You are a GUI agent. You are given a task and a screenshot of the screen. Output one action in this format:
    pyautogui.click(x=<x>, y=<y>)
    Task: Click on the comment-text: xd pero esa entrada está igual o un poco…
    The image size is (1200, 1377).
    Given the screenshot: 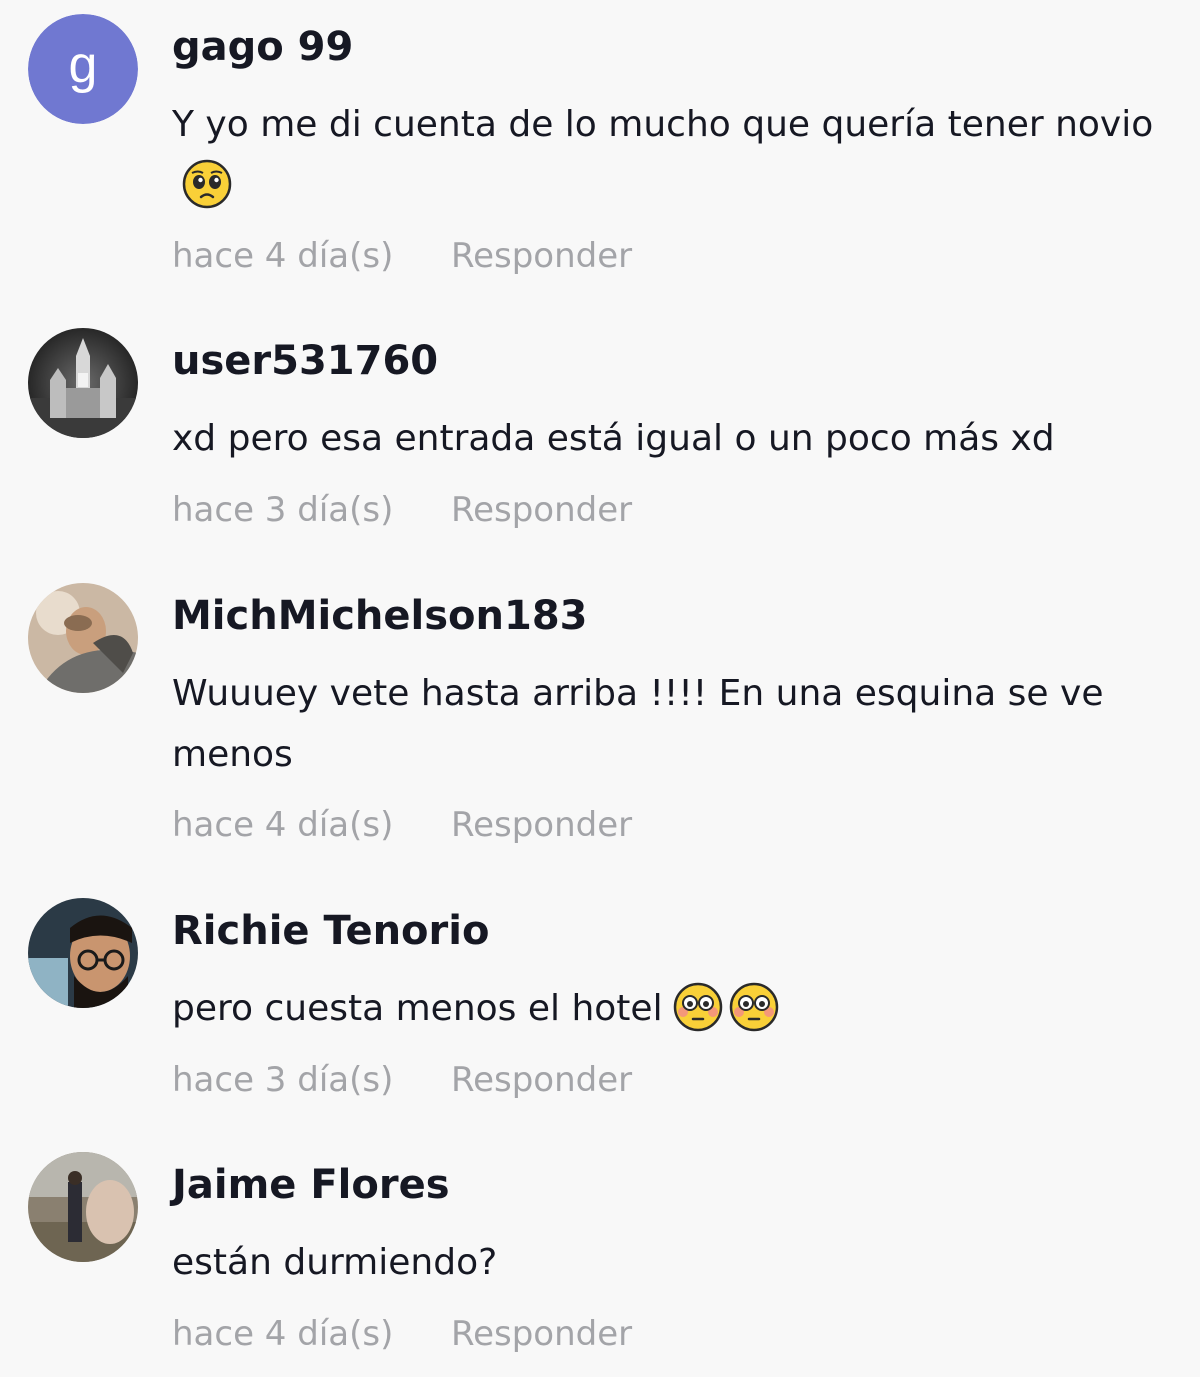 What is the action you would take?
    pyautogui.click(x=667, y=438)
    